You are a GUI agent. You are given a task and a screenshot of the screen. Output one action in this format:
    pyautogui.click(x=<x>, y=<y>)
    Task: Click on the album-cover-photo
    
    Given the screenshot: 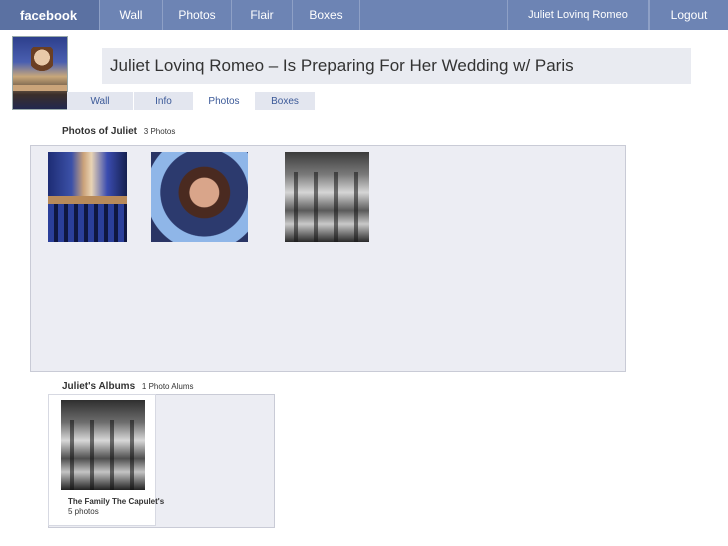 What is the action you would take?
    pyautogui.click(x=103, y=445)
    